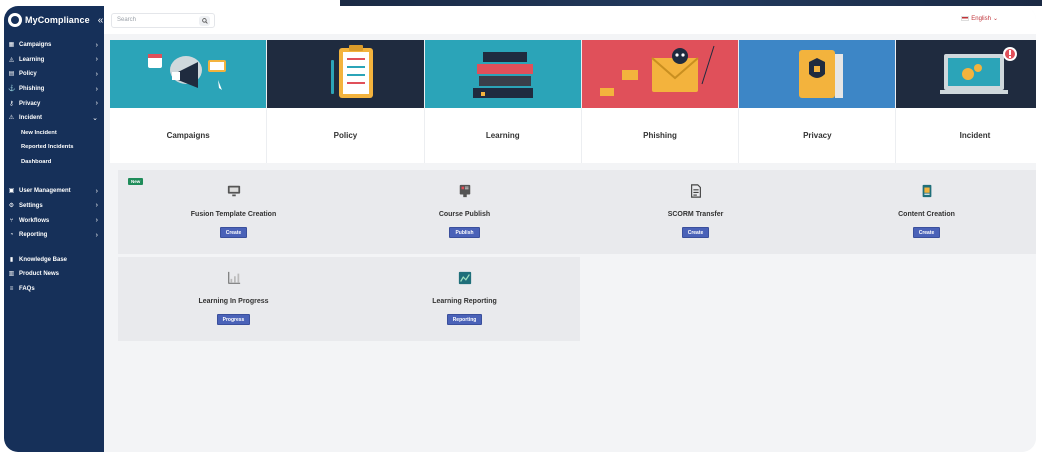 The image size is (1042, 455). Describe the element at coordinates (570, 20) in the screenshot. I see `top-bar: Search English ⌄` at that location.